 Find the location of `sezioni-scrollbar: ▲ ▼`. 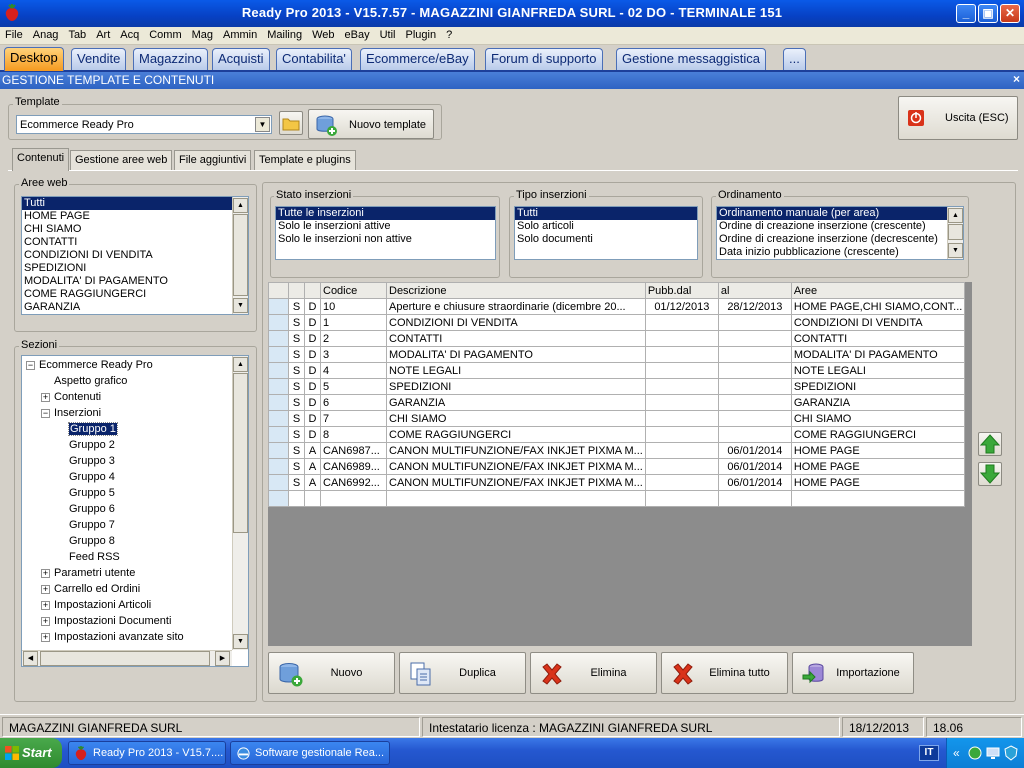

sezioni-scrollbar: ▲ ▼ is located at coordinates (240, 503).